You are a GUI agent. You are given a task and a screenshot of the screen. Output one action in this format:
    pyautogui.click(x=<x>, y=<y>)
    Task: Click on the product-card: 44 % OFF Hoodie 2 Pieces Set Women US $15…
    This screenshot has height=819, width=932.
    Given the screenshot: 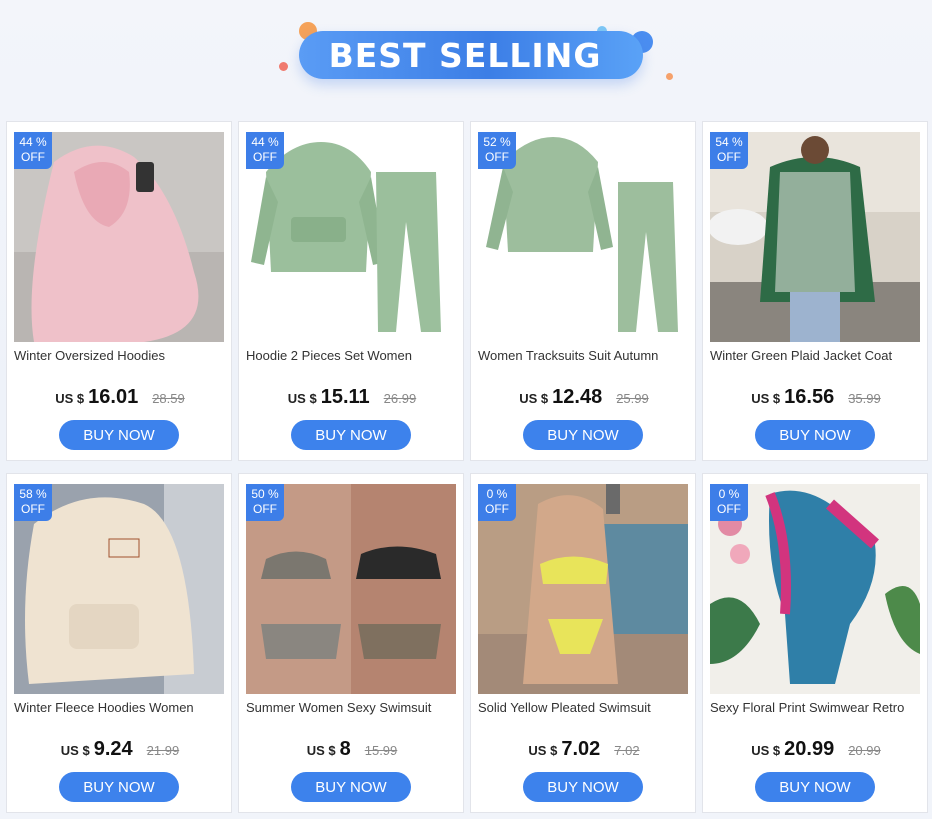 What is the action you would take?
    pyautogui.click(x=351, y=291)
    